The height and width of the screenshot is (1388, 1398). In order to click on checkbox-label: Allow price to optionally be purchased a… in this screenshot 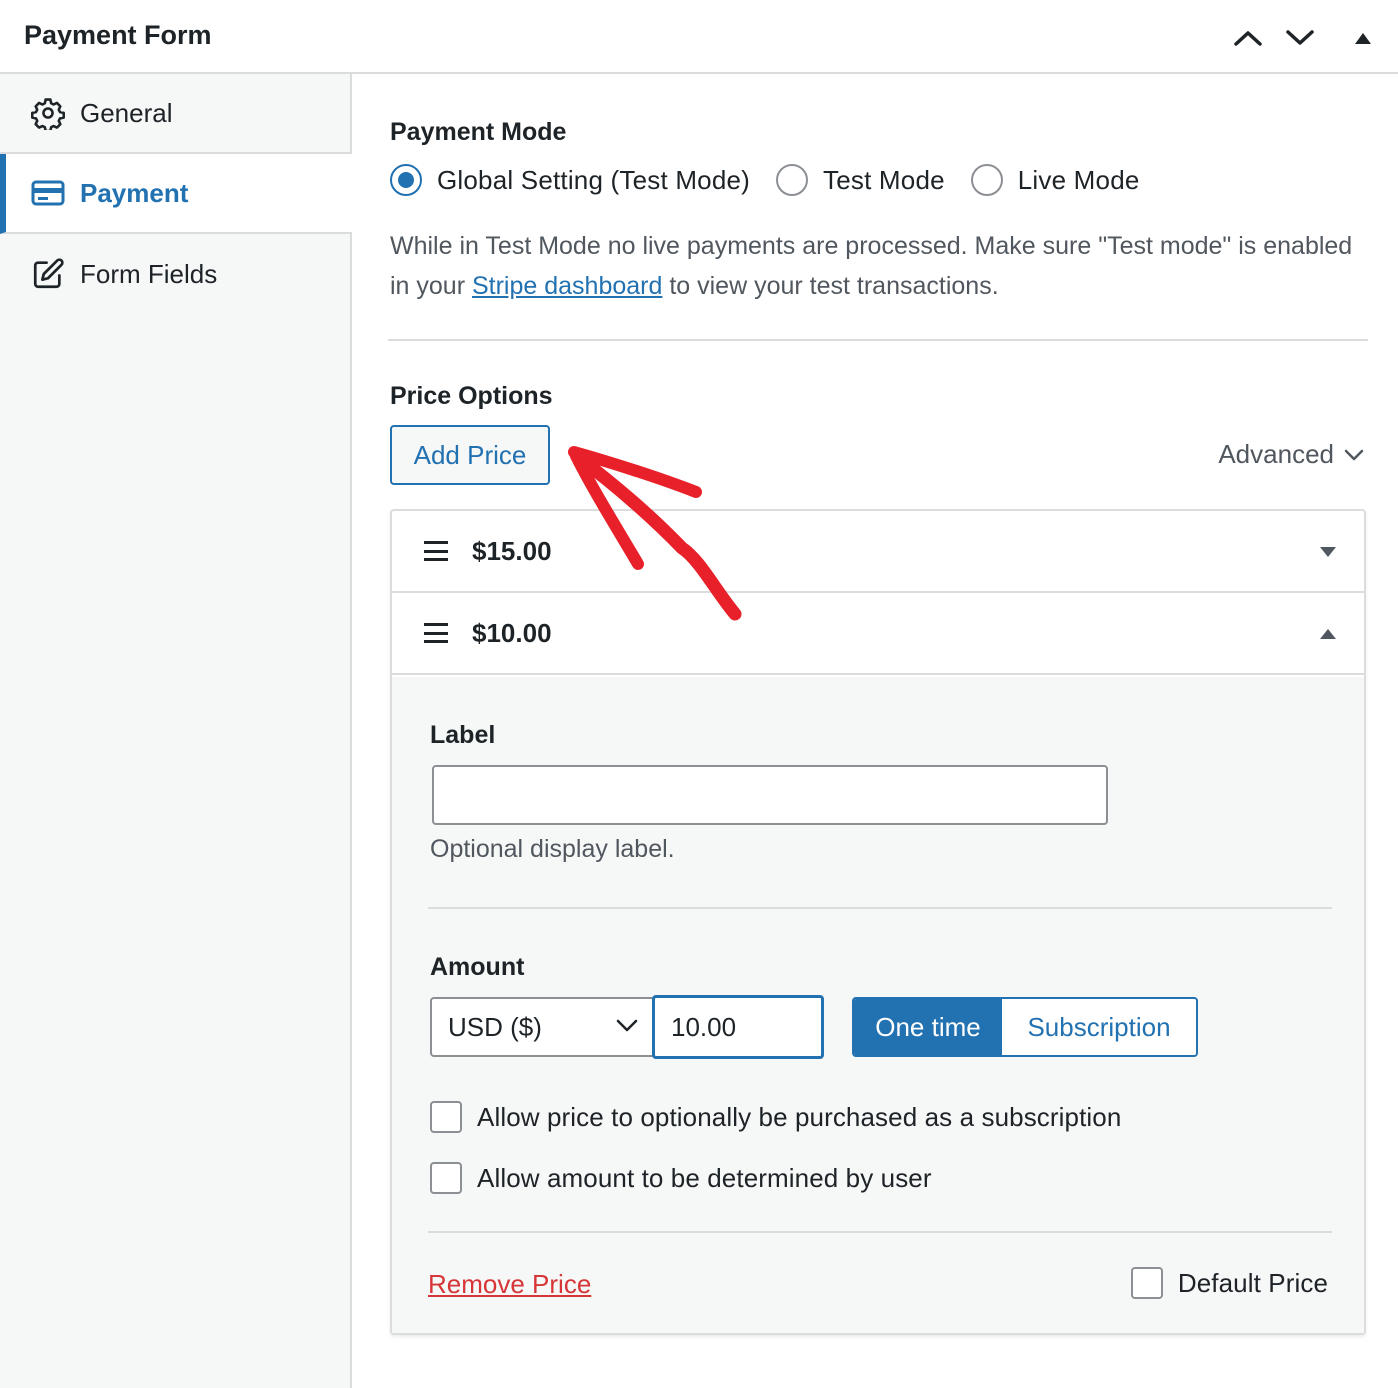, I will do `click(799, 1116)`.